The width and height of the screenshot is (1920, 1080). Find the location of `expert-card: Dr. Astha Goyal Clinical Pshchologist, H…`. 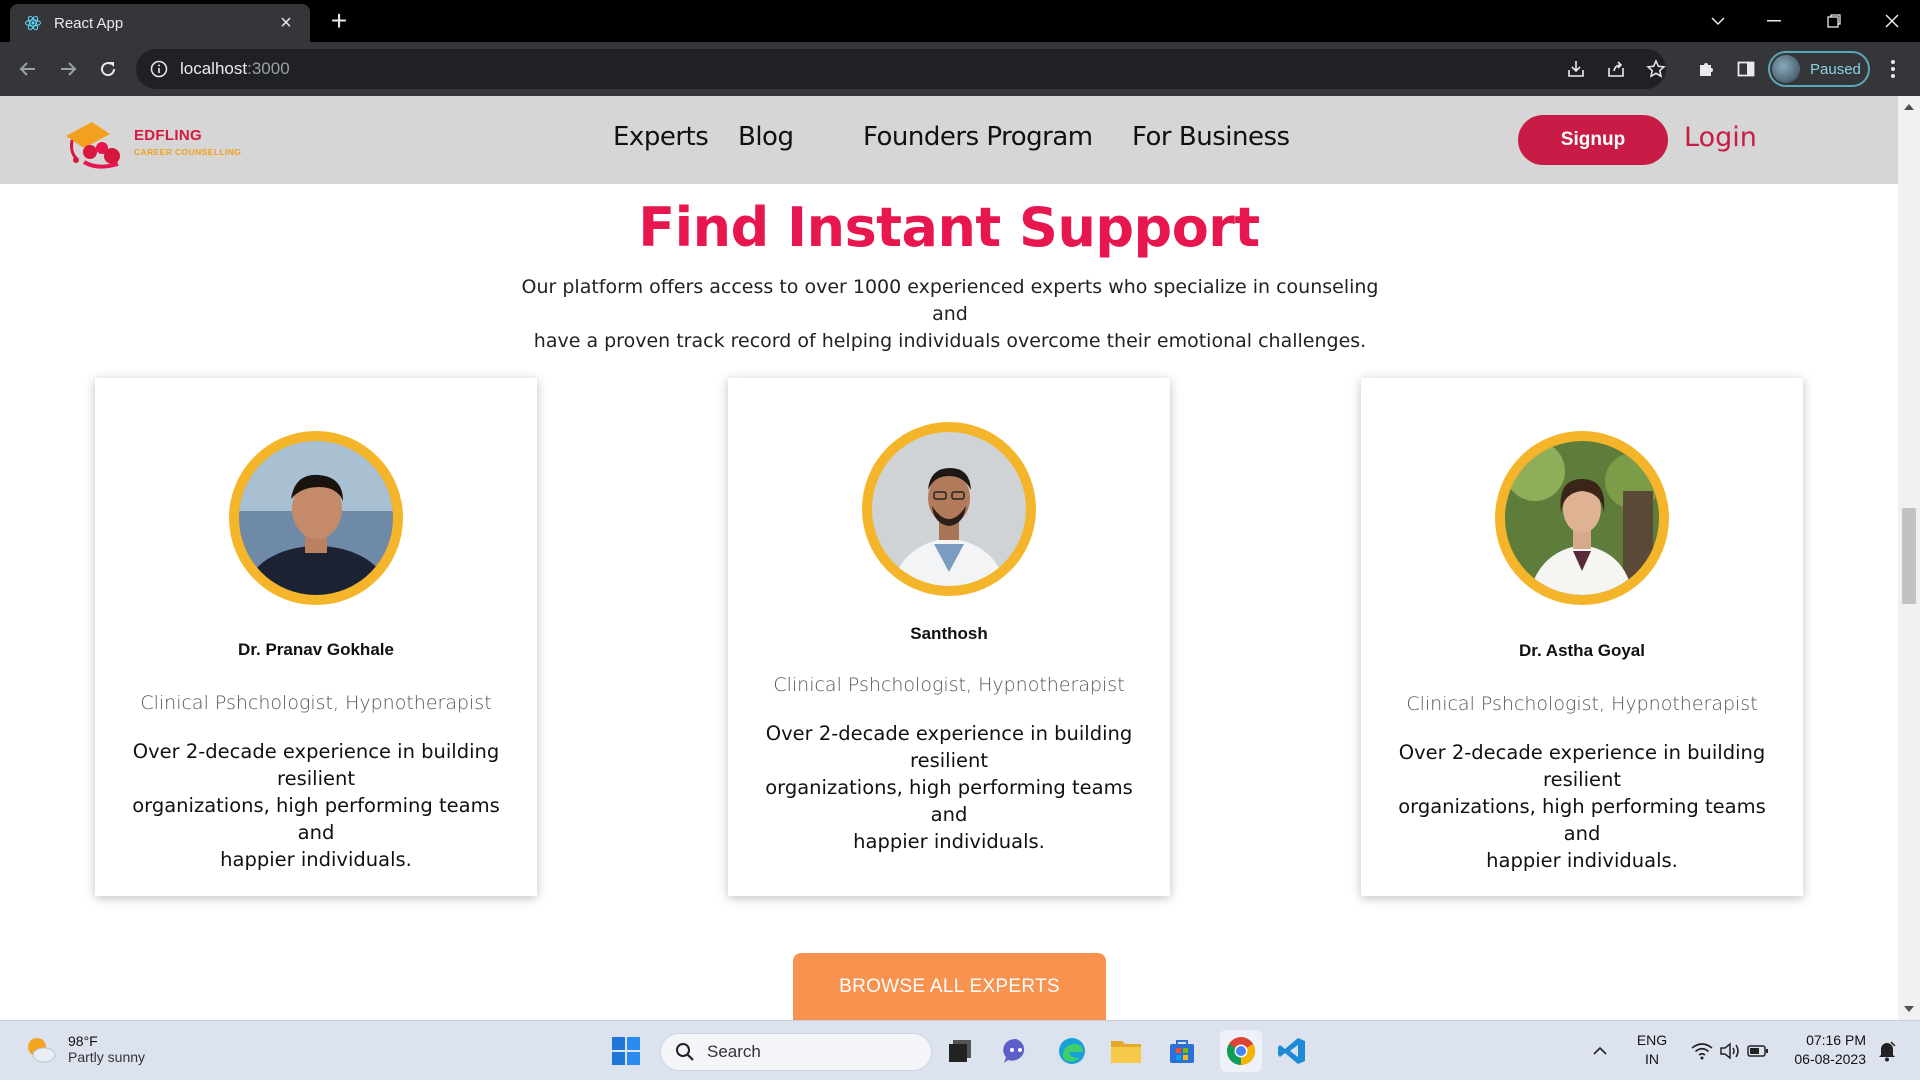

expert-card: Dr. Astha Goyal Clinical Pshchologist, H… is located at coordinates (1582, 637).